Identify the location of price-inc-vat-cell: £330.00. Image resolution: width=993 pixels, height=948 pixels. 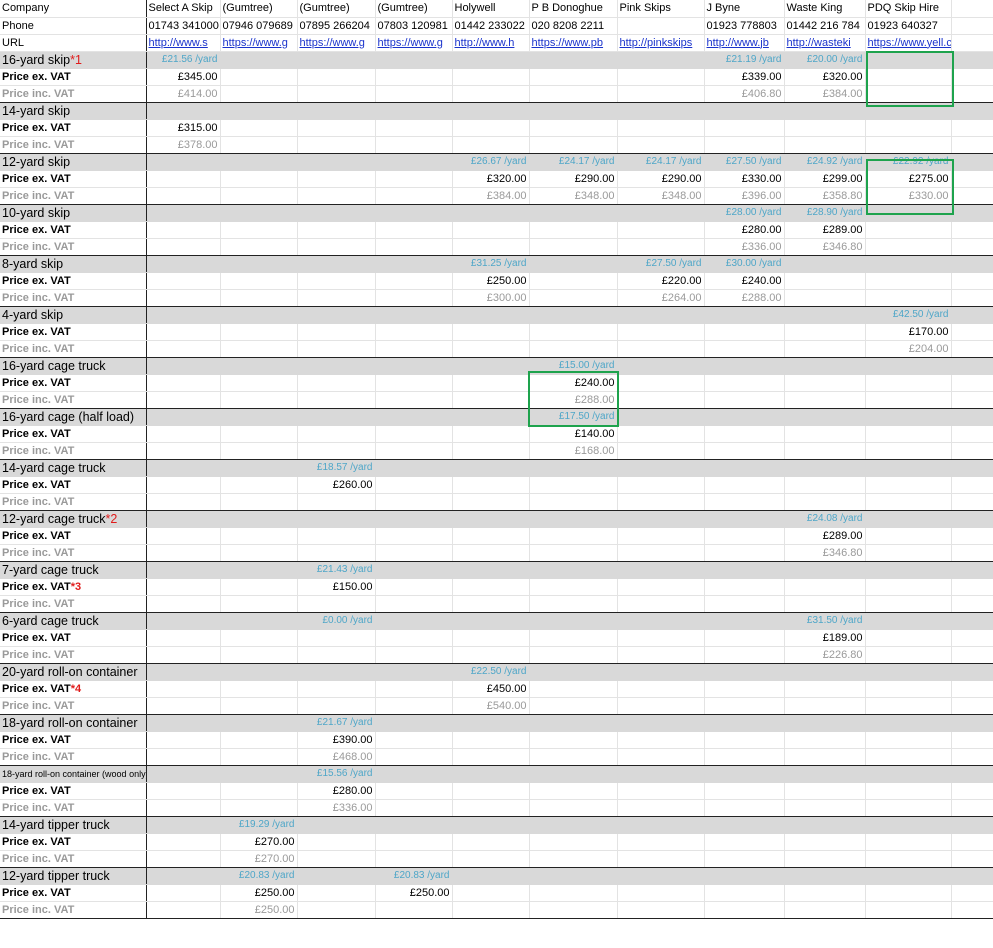
(908, 196).